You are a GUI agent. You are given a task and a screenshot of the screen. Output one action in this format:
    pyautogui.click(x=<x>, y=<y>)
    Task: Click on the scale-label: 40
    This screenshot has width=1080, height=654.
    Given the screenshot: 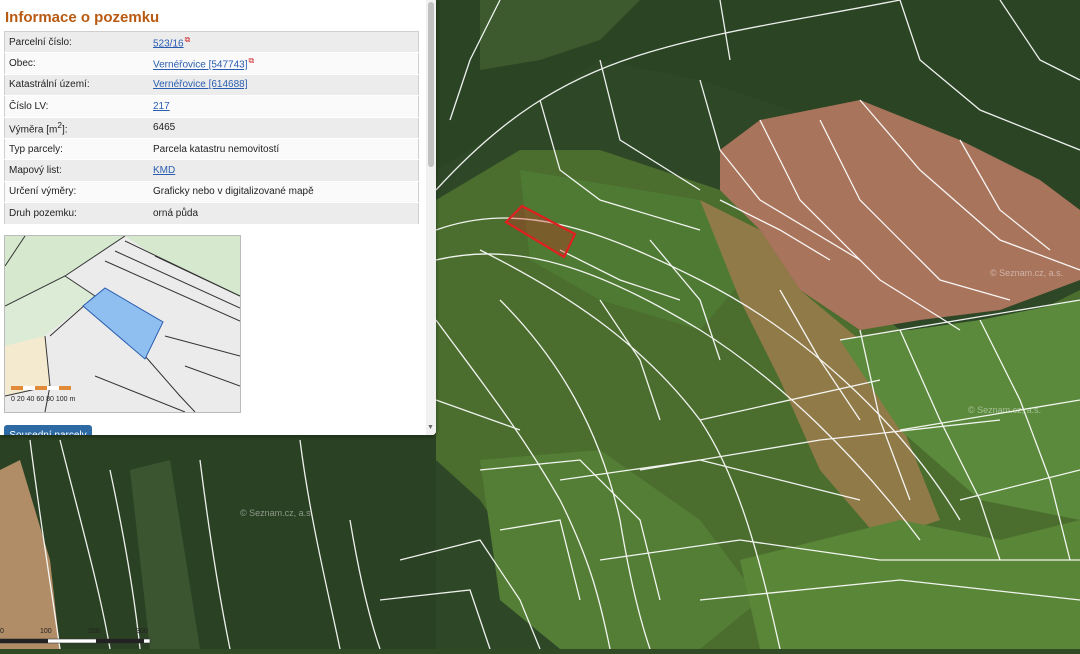 What is the action you would take?
    pyautogui.click(x=30, y=399)
    